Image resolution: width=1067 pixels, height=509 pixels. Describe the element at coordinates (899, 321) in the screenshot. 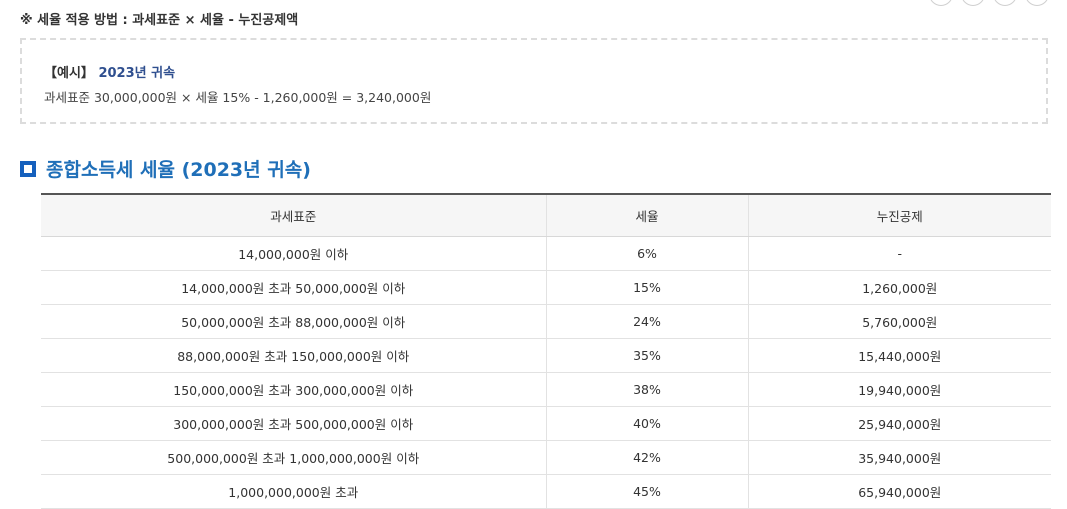

I see `cell-deduction: 5,760,000원` at that location.